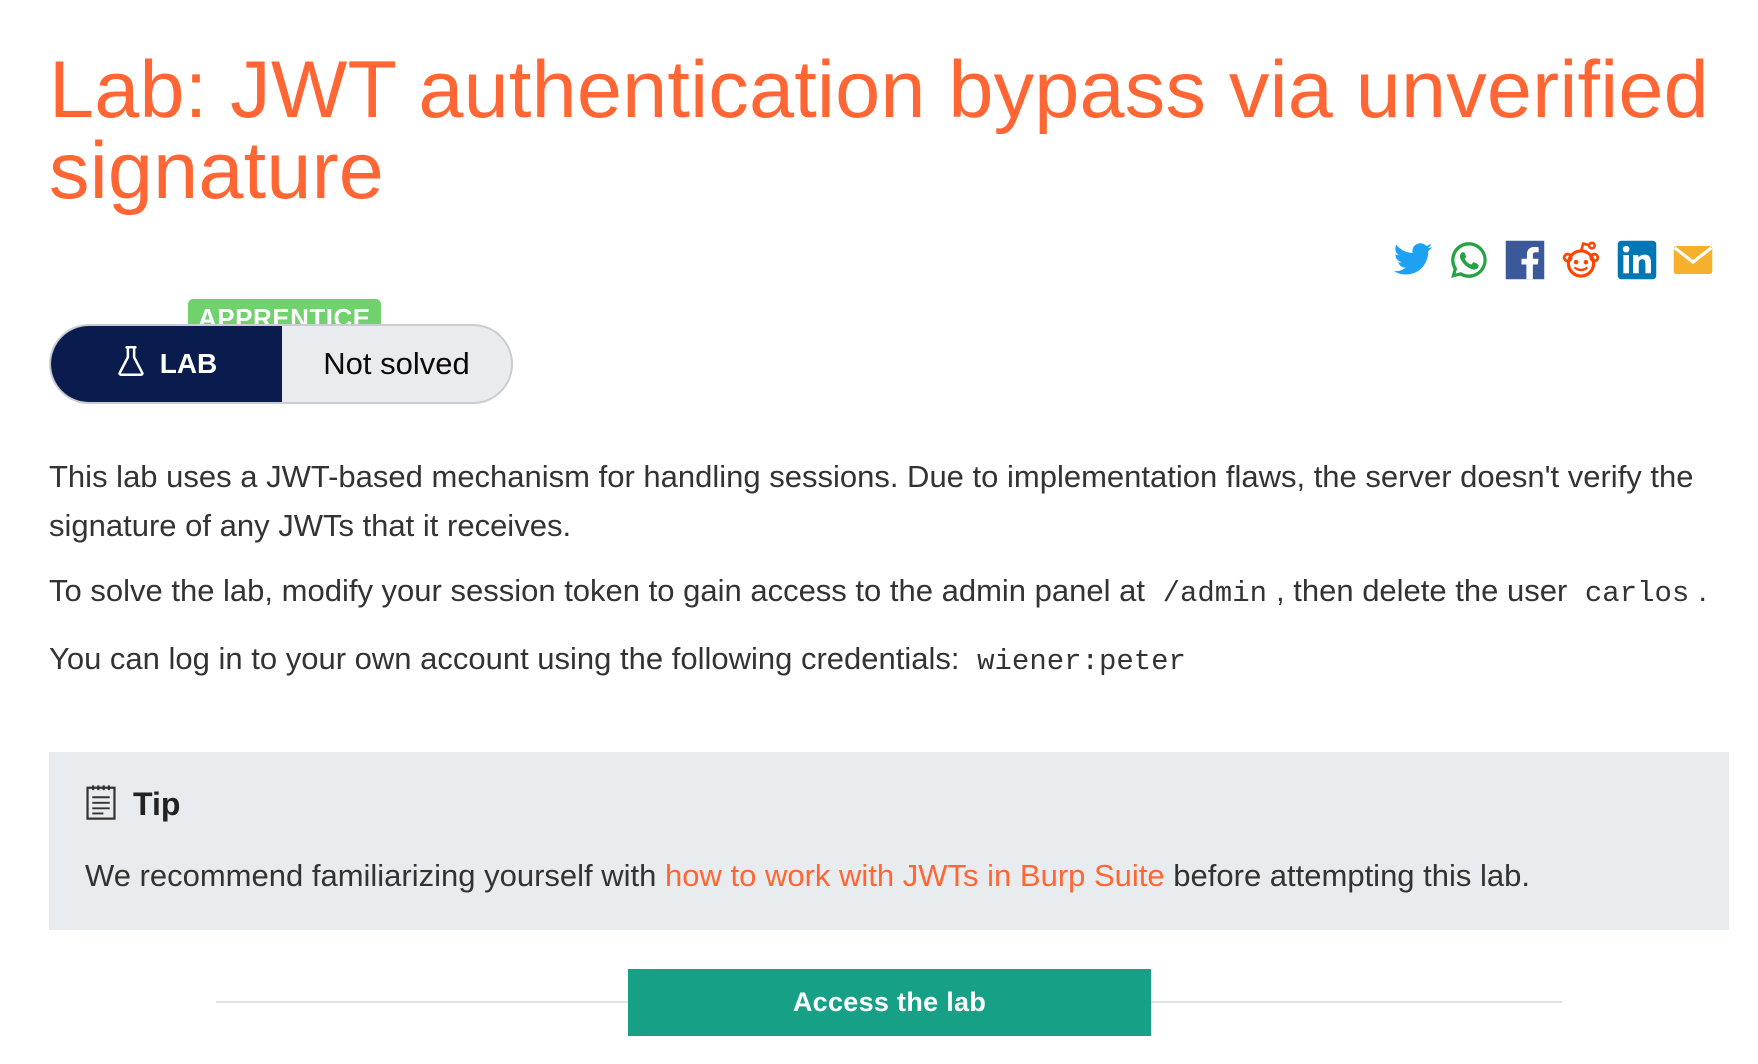 The width and height of the screenshot is (1758, 1064). I want to click on reddit-icon, so click(1581, 260).